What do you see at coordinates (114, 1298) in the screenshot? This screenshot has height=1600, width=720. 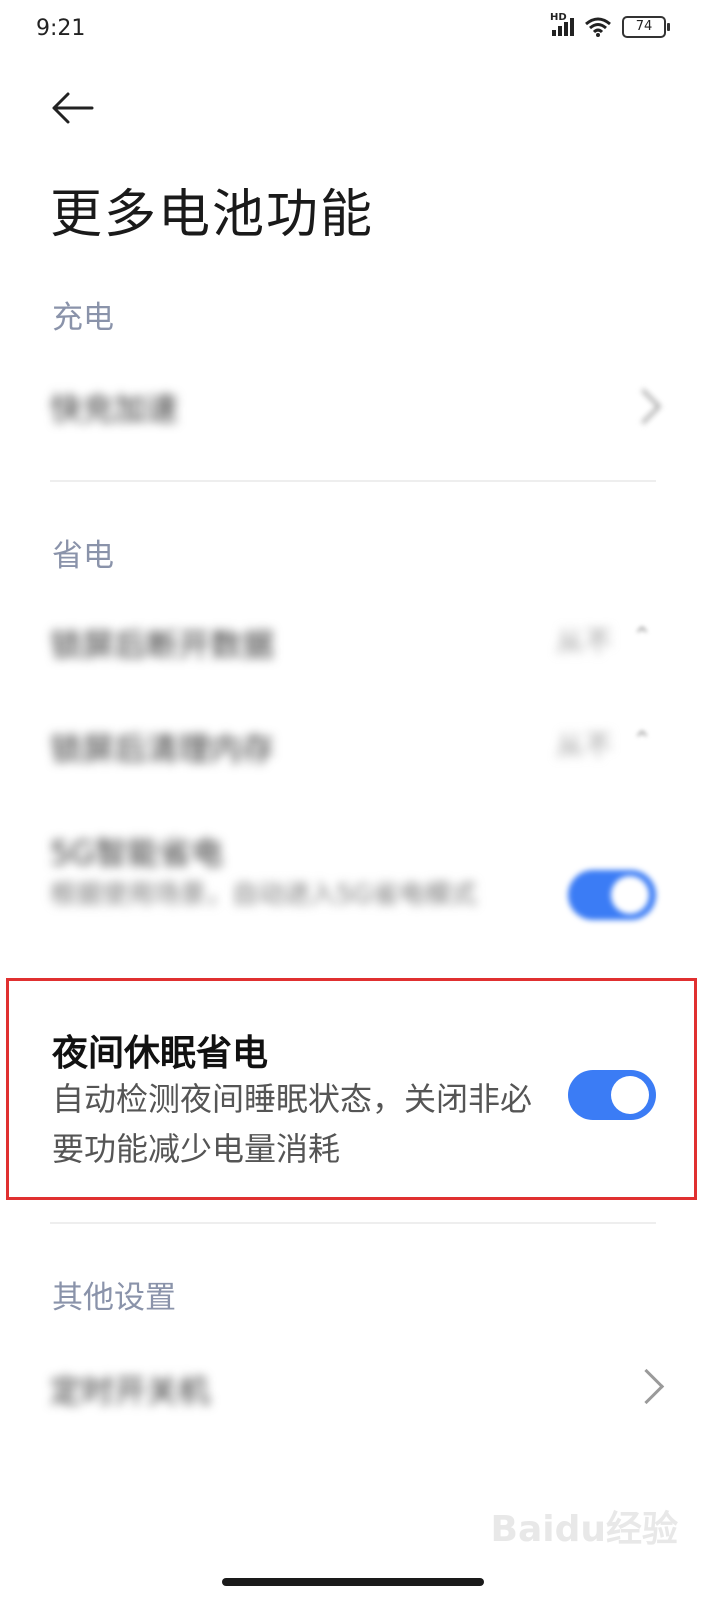 I see `section-label-other: 其他设置` at bounding box center [114, 1298].